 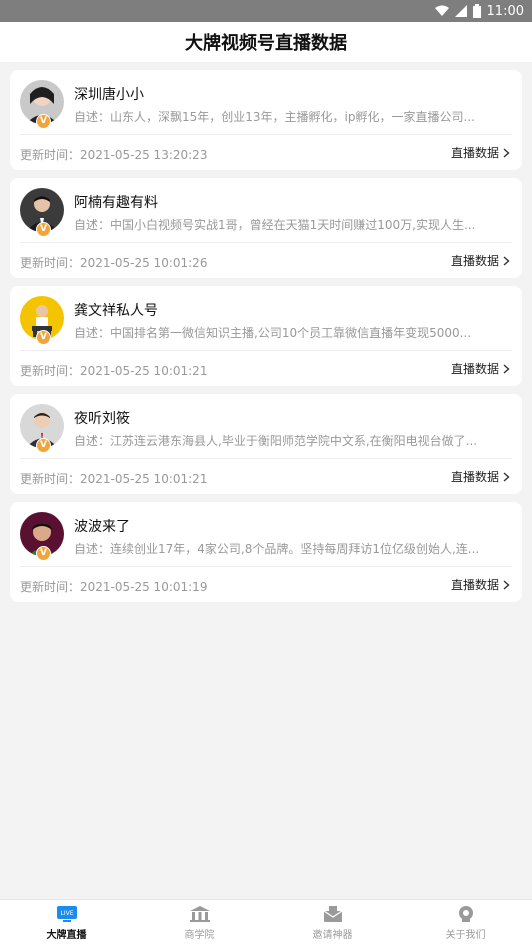 I want to click on tab-academy: 商学院, so click(x=199, y=923).